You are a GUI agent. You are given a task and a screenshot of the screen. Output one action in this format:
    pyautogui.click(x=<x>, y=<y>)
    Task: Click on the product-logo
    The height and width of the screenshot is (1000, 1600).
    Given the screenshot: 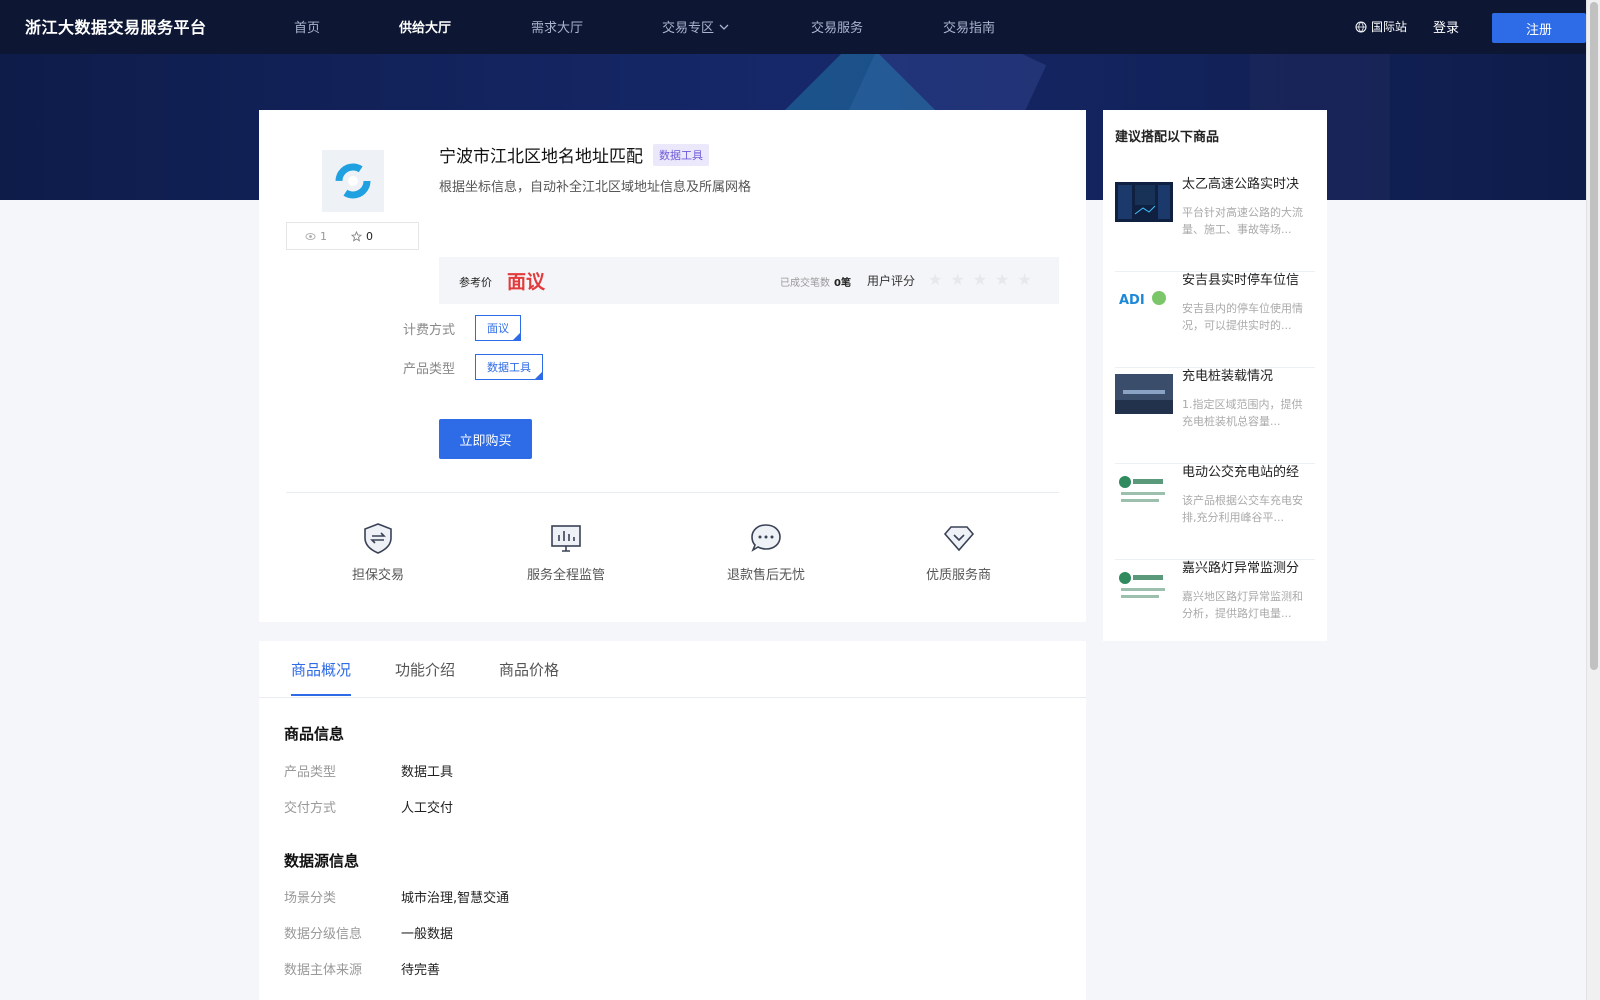 What is the action you would take?
    pyautogui.click(x=353, y=181)
    